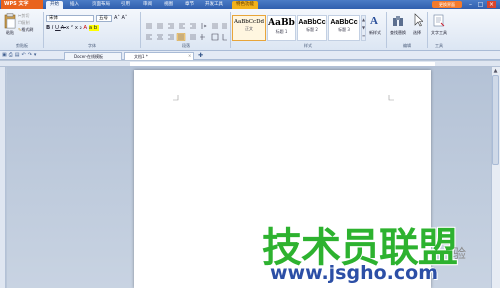  Describe the element at coordinates (439, 32) in the screenshot. I see `text-tools-label: 文字工具` at that location.